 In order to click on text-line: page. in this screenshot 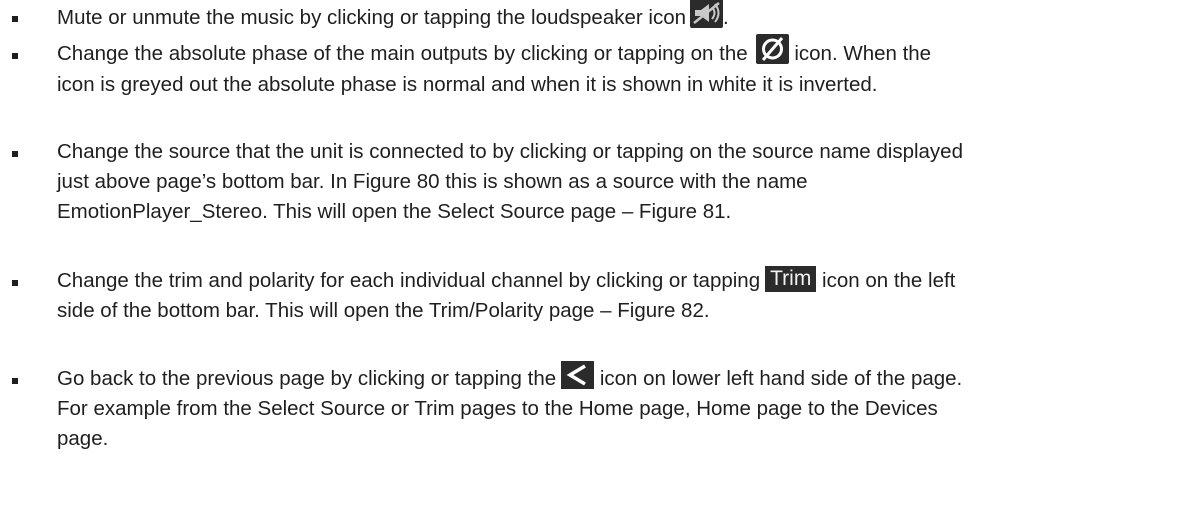, I will do `click(83, 438)`.